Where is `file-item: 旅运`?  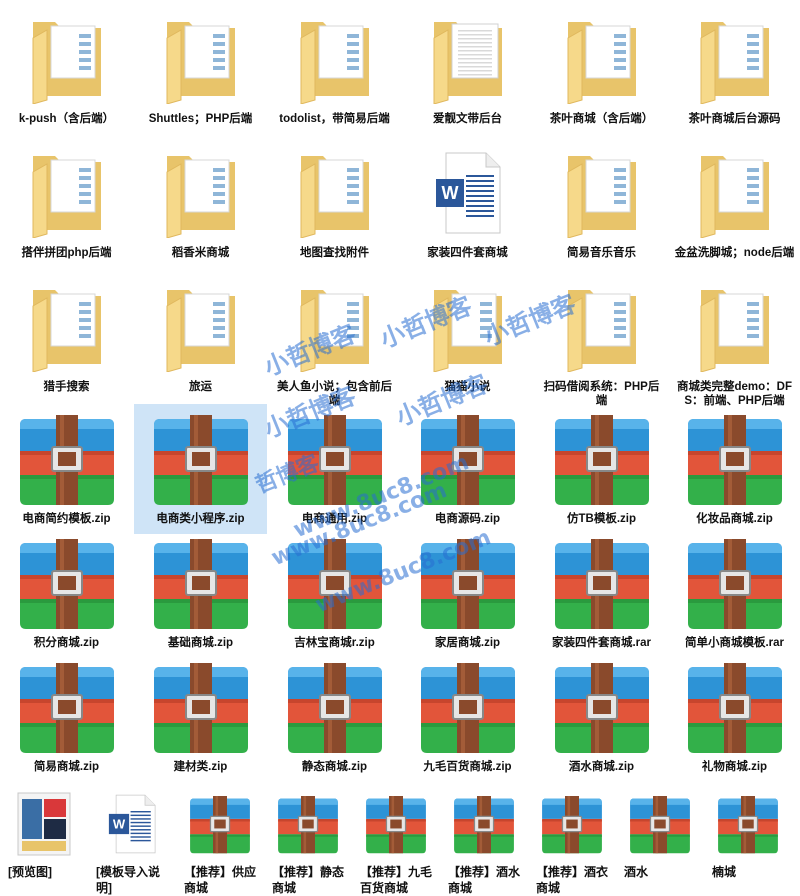 file-item: 旅运 is located at coordinates (200, 337).